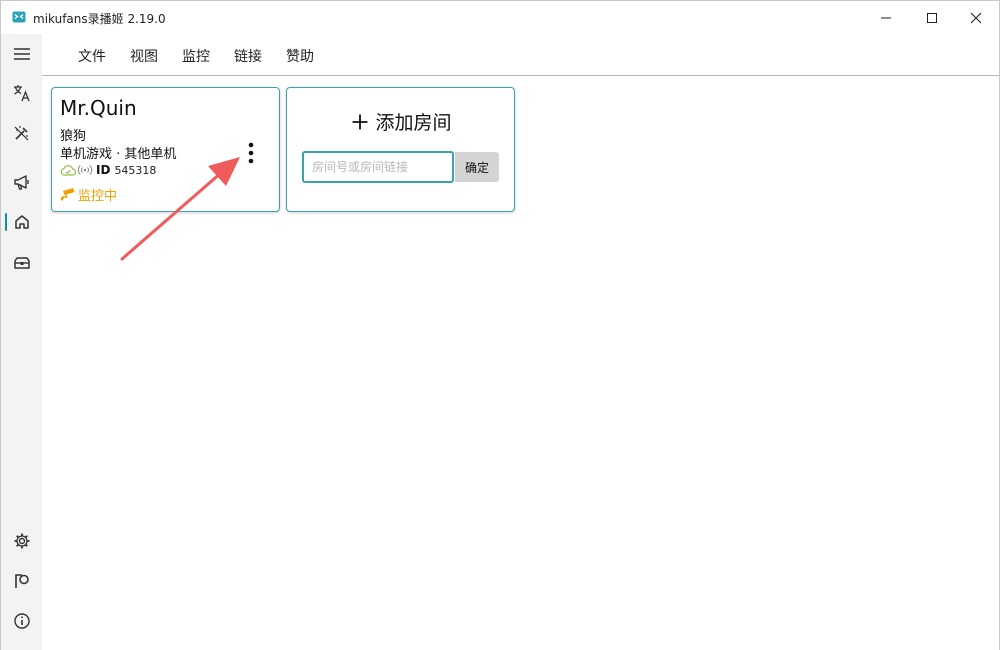 This screenshot has height=650, width=1000. I want to click on tools-icon, so click(21, 133).